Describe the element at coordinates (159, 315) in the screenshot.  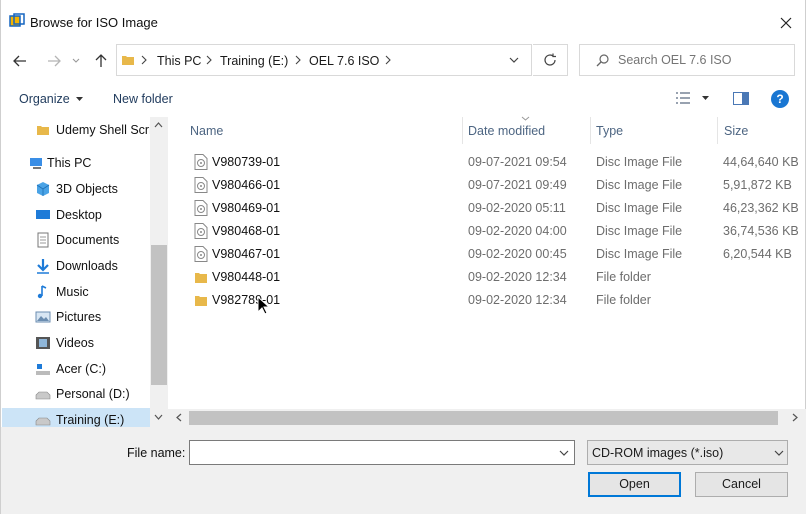
I see `nav-scroll-thumb` at that location.